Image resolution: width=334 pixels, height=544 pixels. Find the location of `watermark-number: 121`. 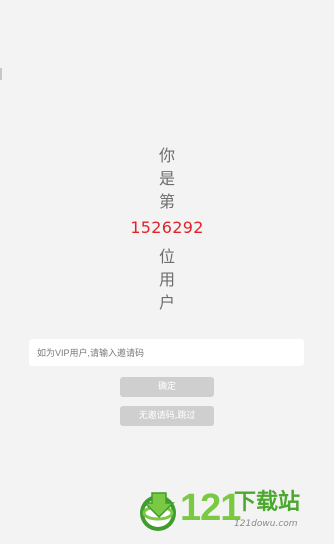

watermark-number: 121 is located at coordinates (210, 508).